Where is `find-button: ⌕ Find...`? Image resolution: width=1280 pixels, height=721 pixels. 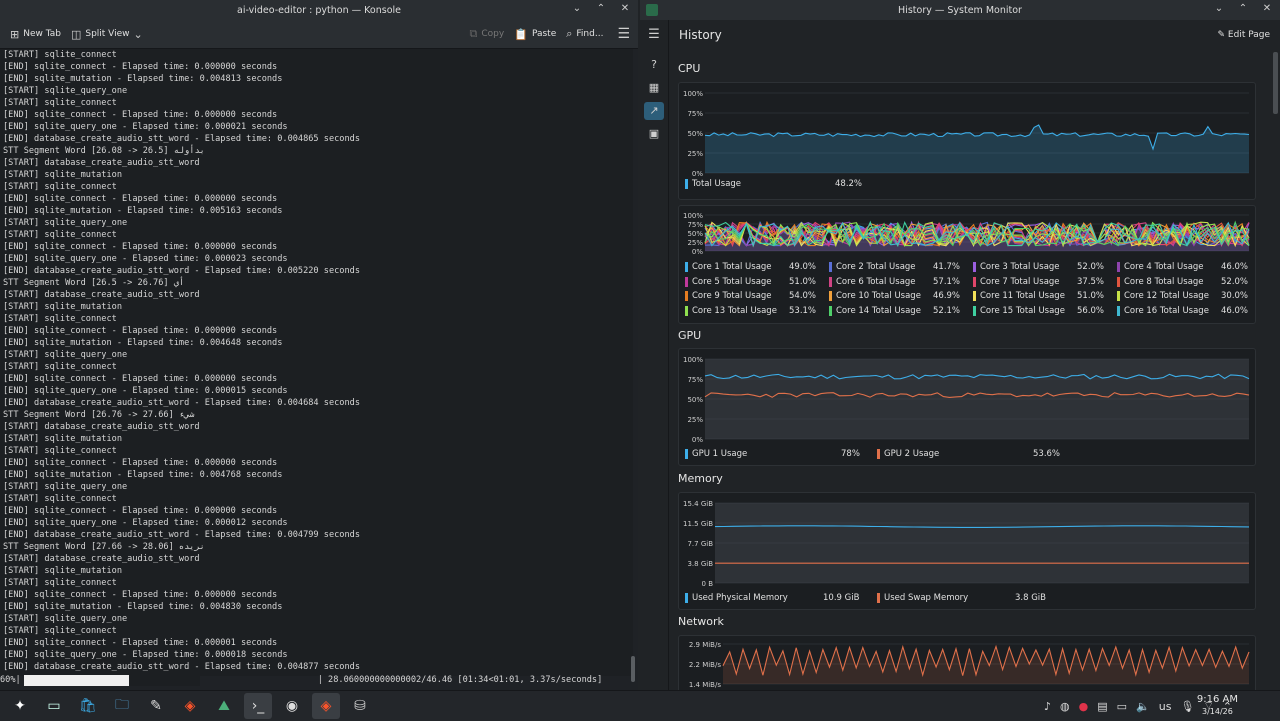 find-button: ⌕ Find... is located at coordinates (584, 34).